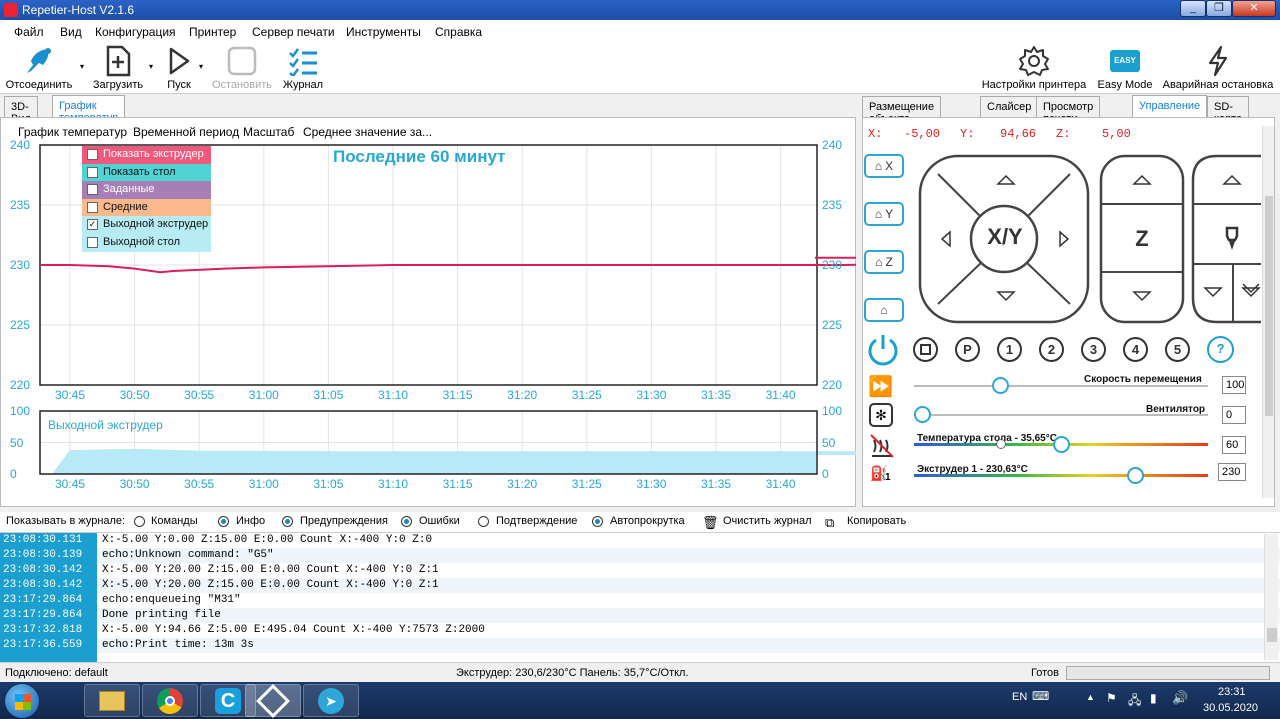  What do you see at coordinates (1177, 349) in the screenshot?
I see `preset-5-button: 5` at bounding box center [1177, 349].